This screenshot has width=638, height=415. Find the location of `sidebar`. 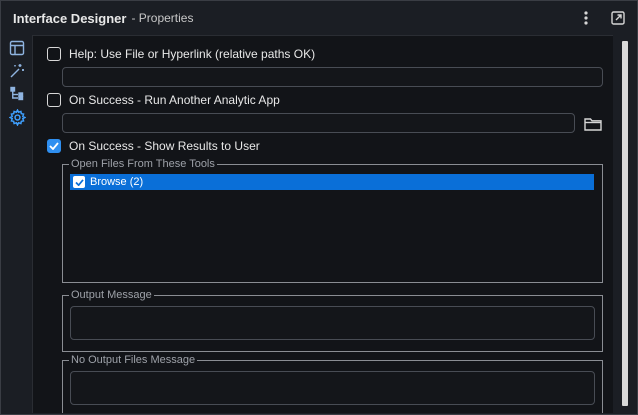

sidebar is located at coordinates (16, 224).